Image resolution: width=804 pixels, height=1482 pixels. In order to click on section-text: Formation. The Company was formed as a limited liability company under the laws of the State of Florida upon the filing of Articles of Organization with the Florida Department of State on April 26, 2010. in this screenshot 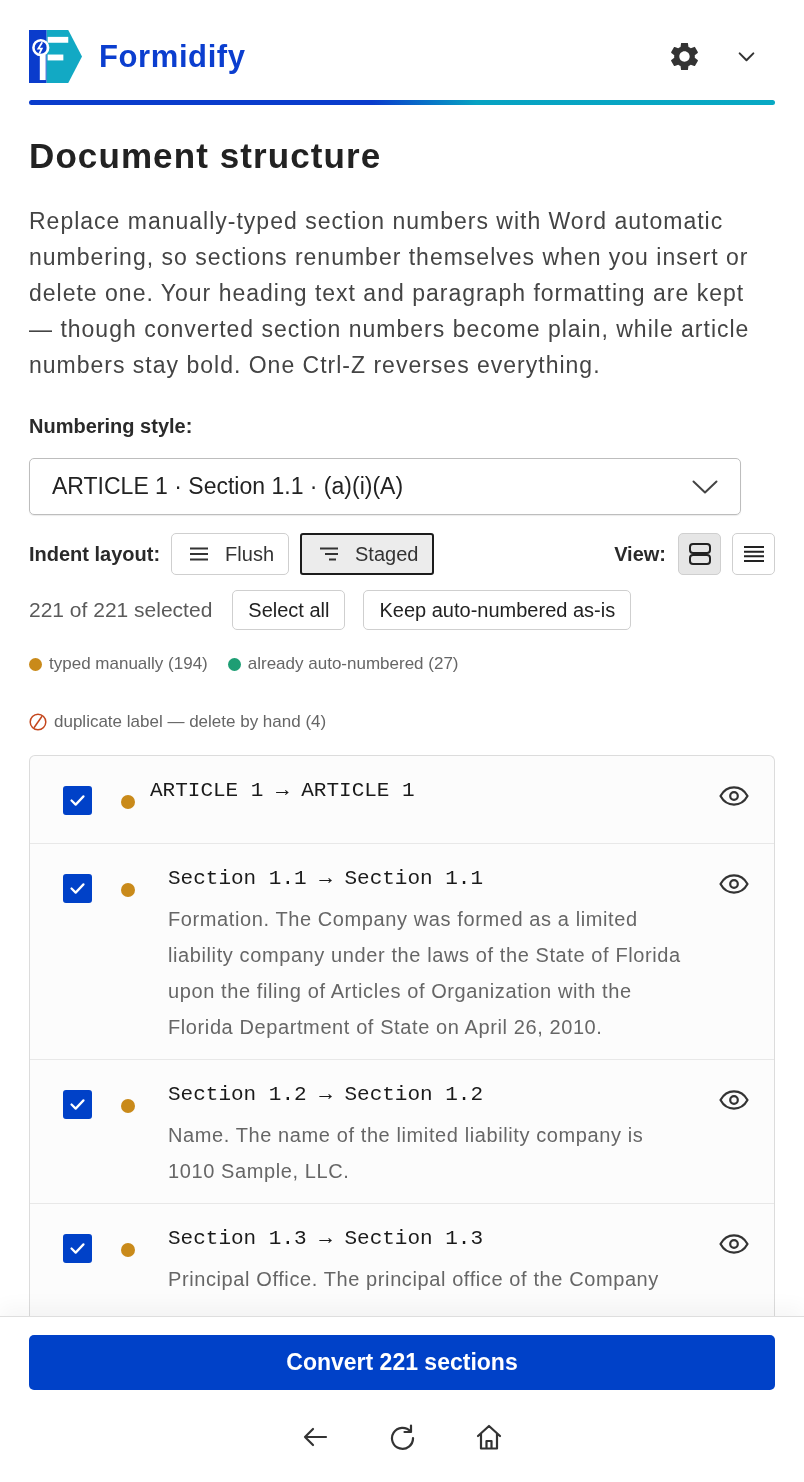, I will do `click(425, 973)`.